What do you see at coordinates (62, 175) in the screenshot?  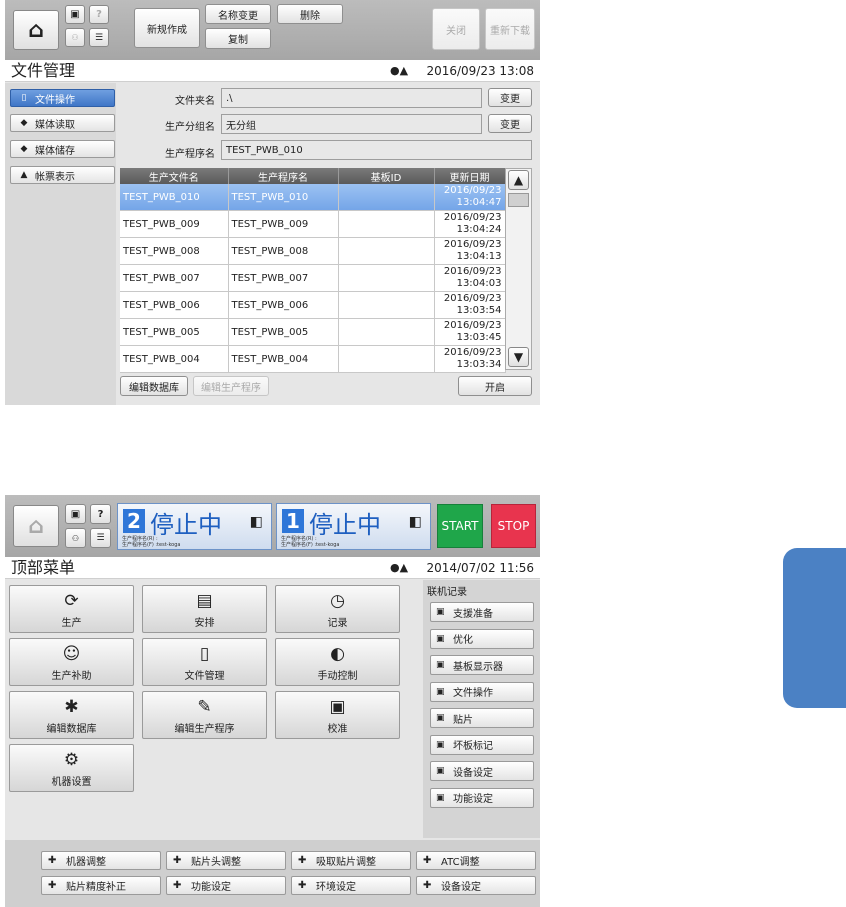 I see `sidebar-item-report: ▲ 帐票表示` at bounding box center [62, 175].